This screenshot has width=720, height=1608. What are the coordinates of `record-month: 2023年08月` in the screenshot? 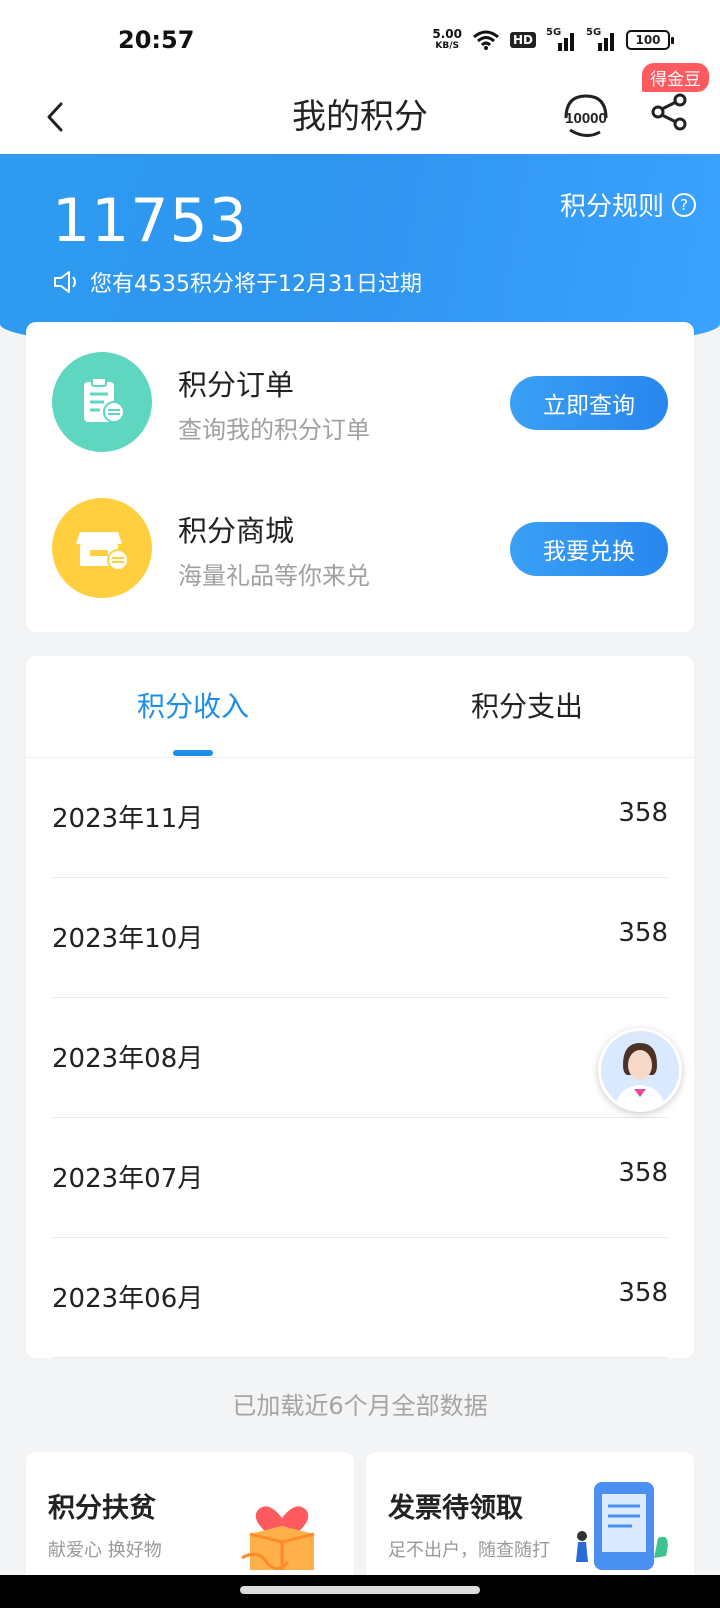 It's located at (128, 1059).